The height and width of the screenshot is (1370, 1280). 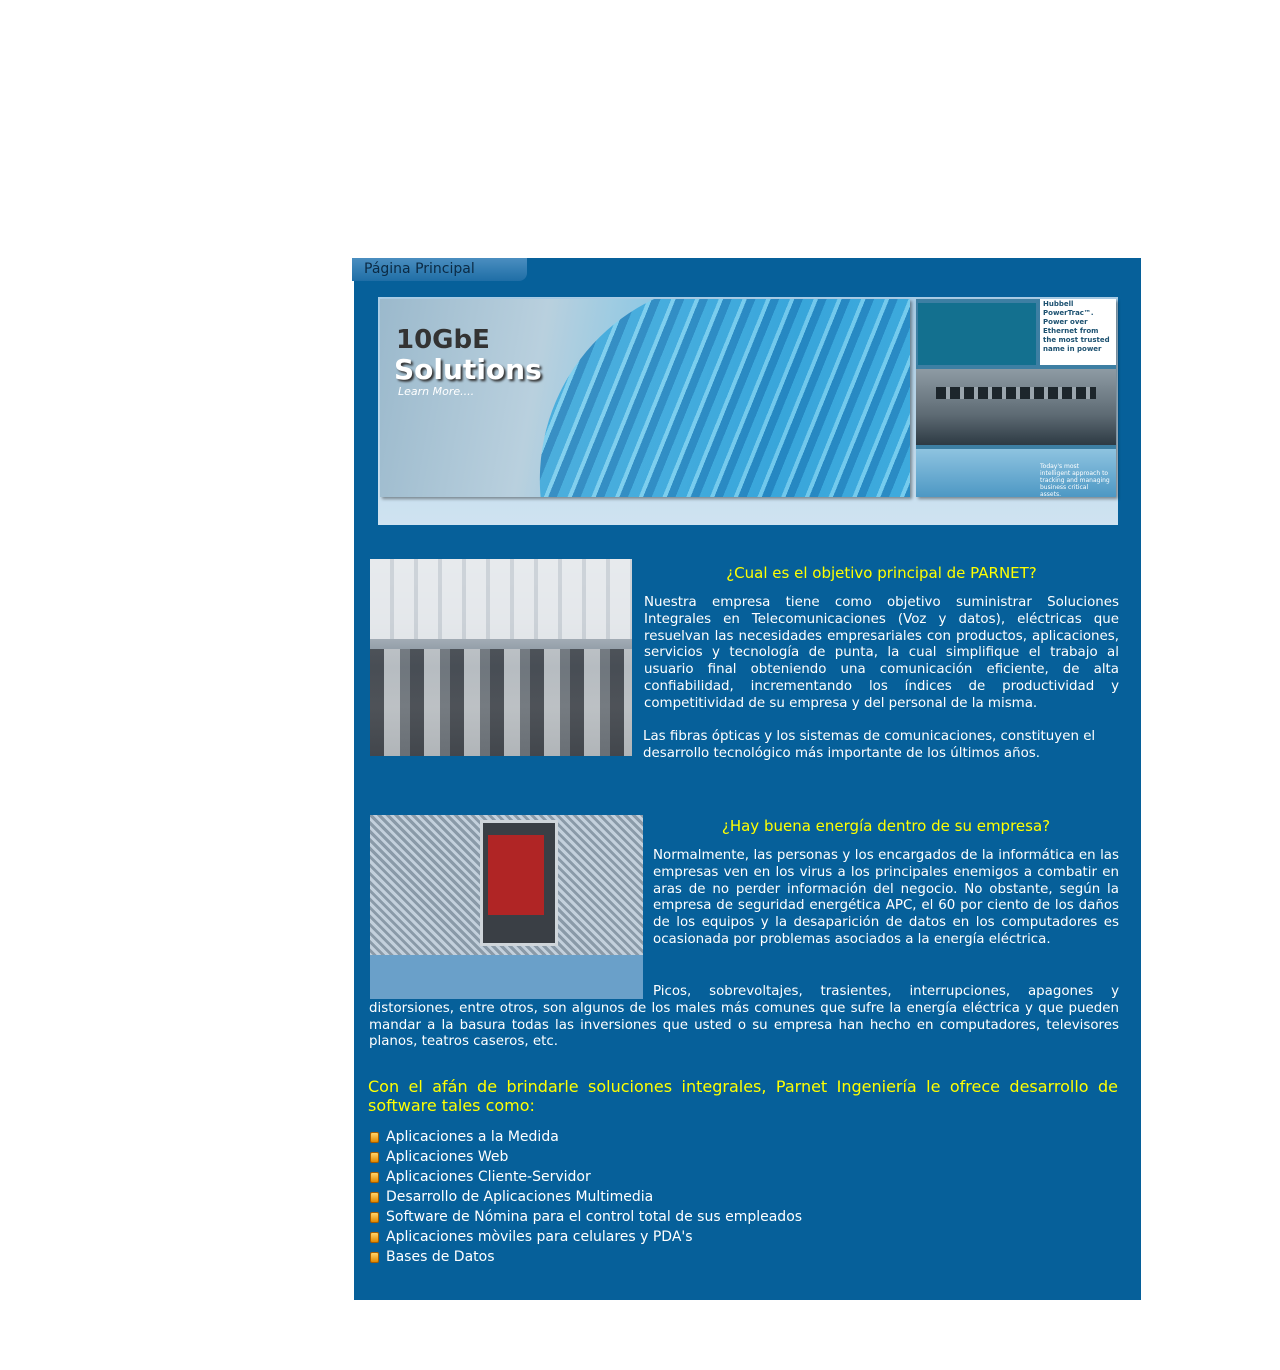 What do you see at coordinates (586, 1157) in the screenshot?
I see `list-item: Aplicaciones Web` at bounding box center [586, 1157].